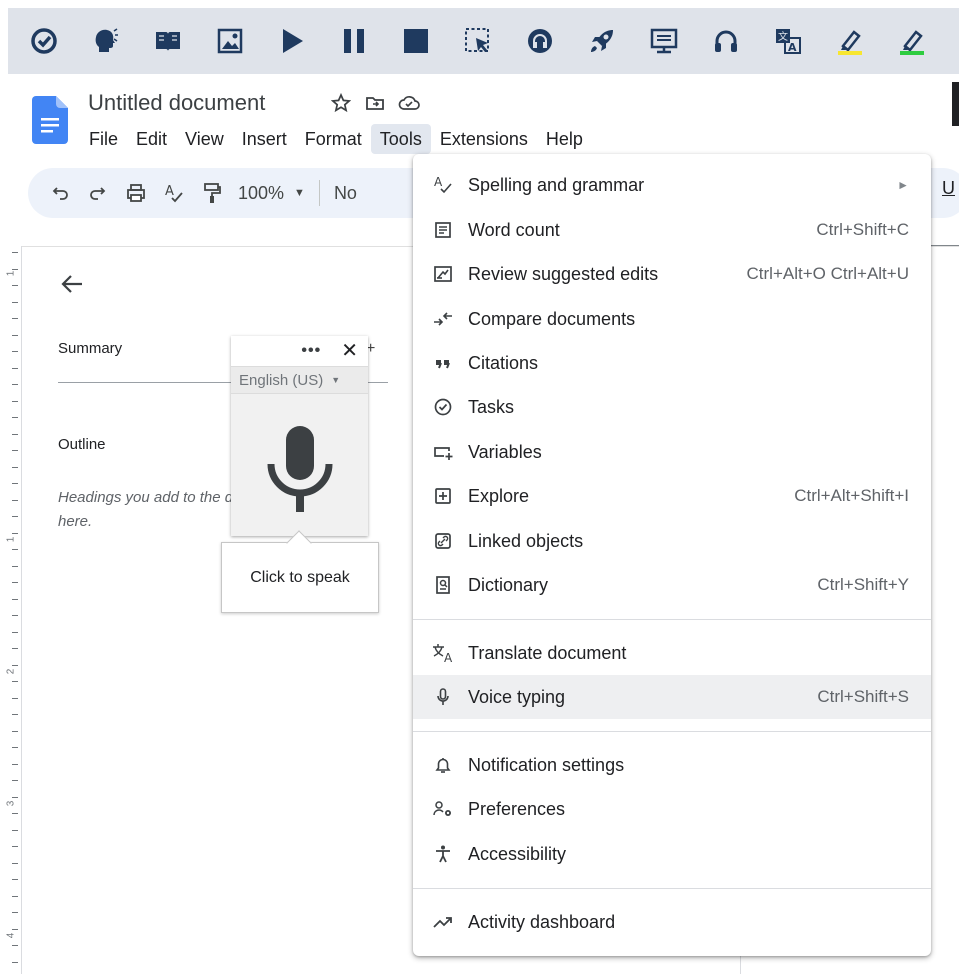  I want to click on menu-shortcut: Ctrl+Alt+Shift+I, so click(851, 495).